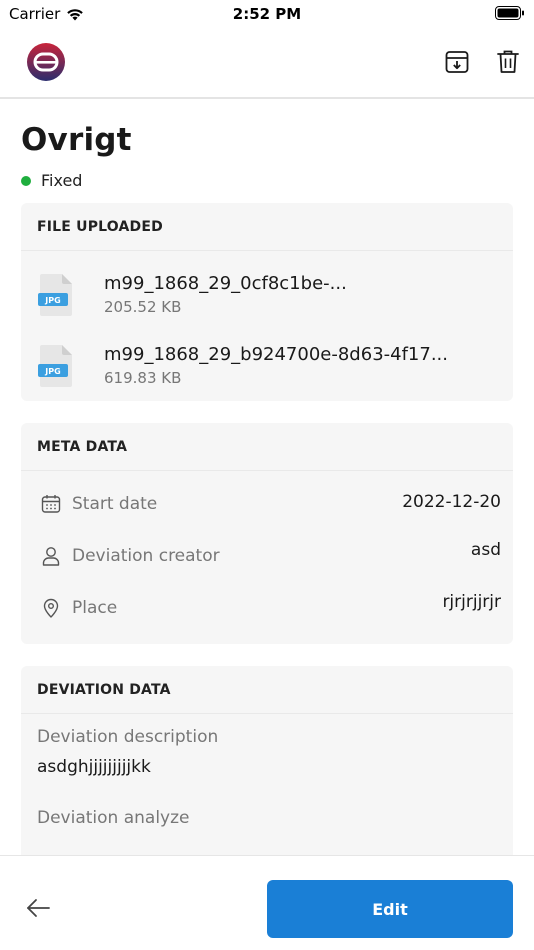  I want to click on meta-card-header: META DATA, so click(267, 447).